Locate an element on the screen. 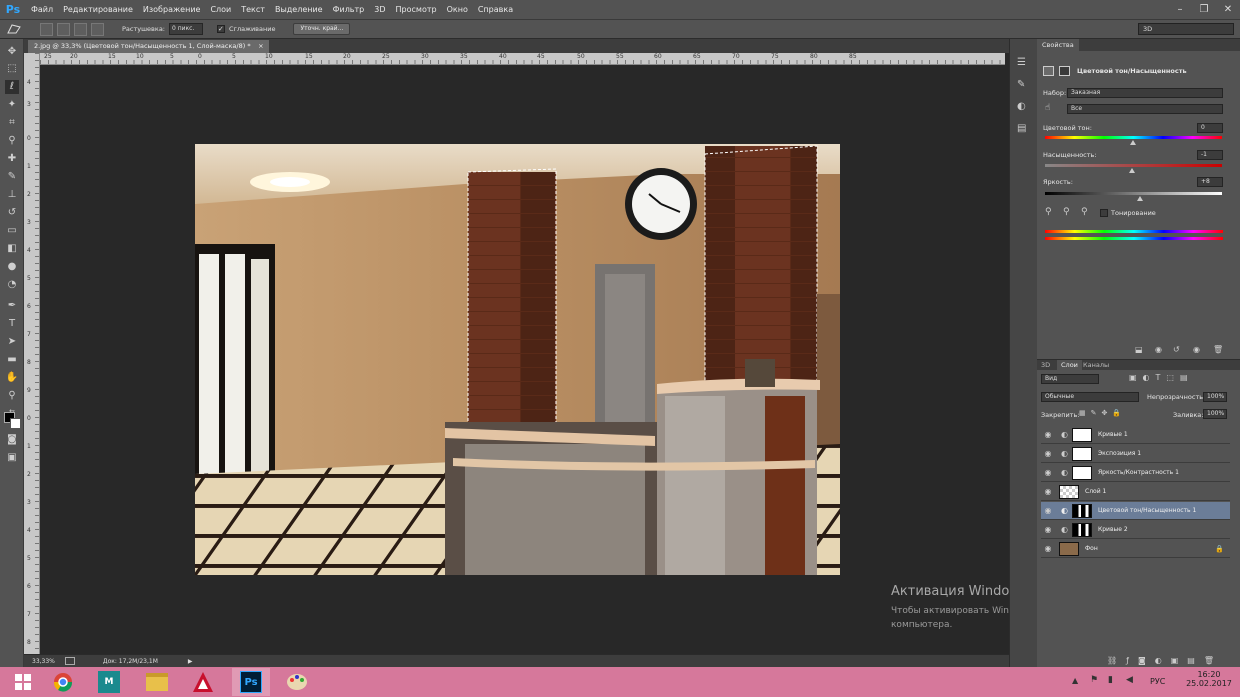 The width and height of the screenshot is (1240, 697). export-icon is located at coordinates (69, 661).